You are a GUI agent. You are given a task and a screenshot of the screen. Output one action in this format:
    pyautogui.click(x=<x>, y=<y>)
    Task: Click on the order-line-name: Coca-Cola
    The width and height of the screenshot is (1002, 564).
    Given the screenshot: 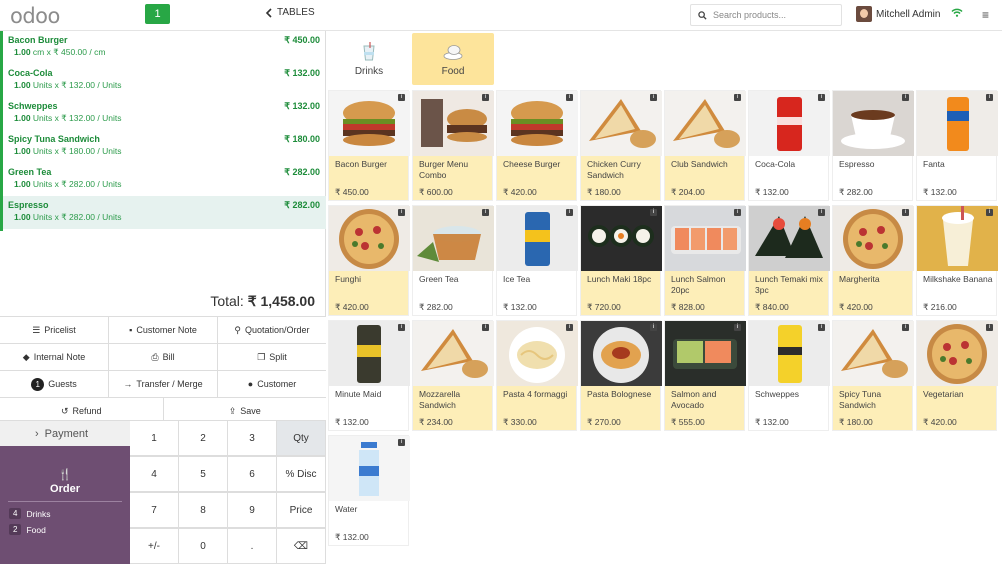 What is the action you would take?
    pyautogui.click(x=30, y=73)
    